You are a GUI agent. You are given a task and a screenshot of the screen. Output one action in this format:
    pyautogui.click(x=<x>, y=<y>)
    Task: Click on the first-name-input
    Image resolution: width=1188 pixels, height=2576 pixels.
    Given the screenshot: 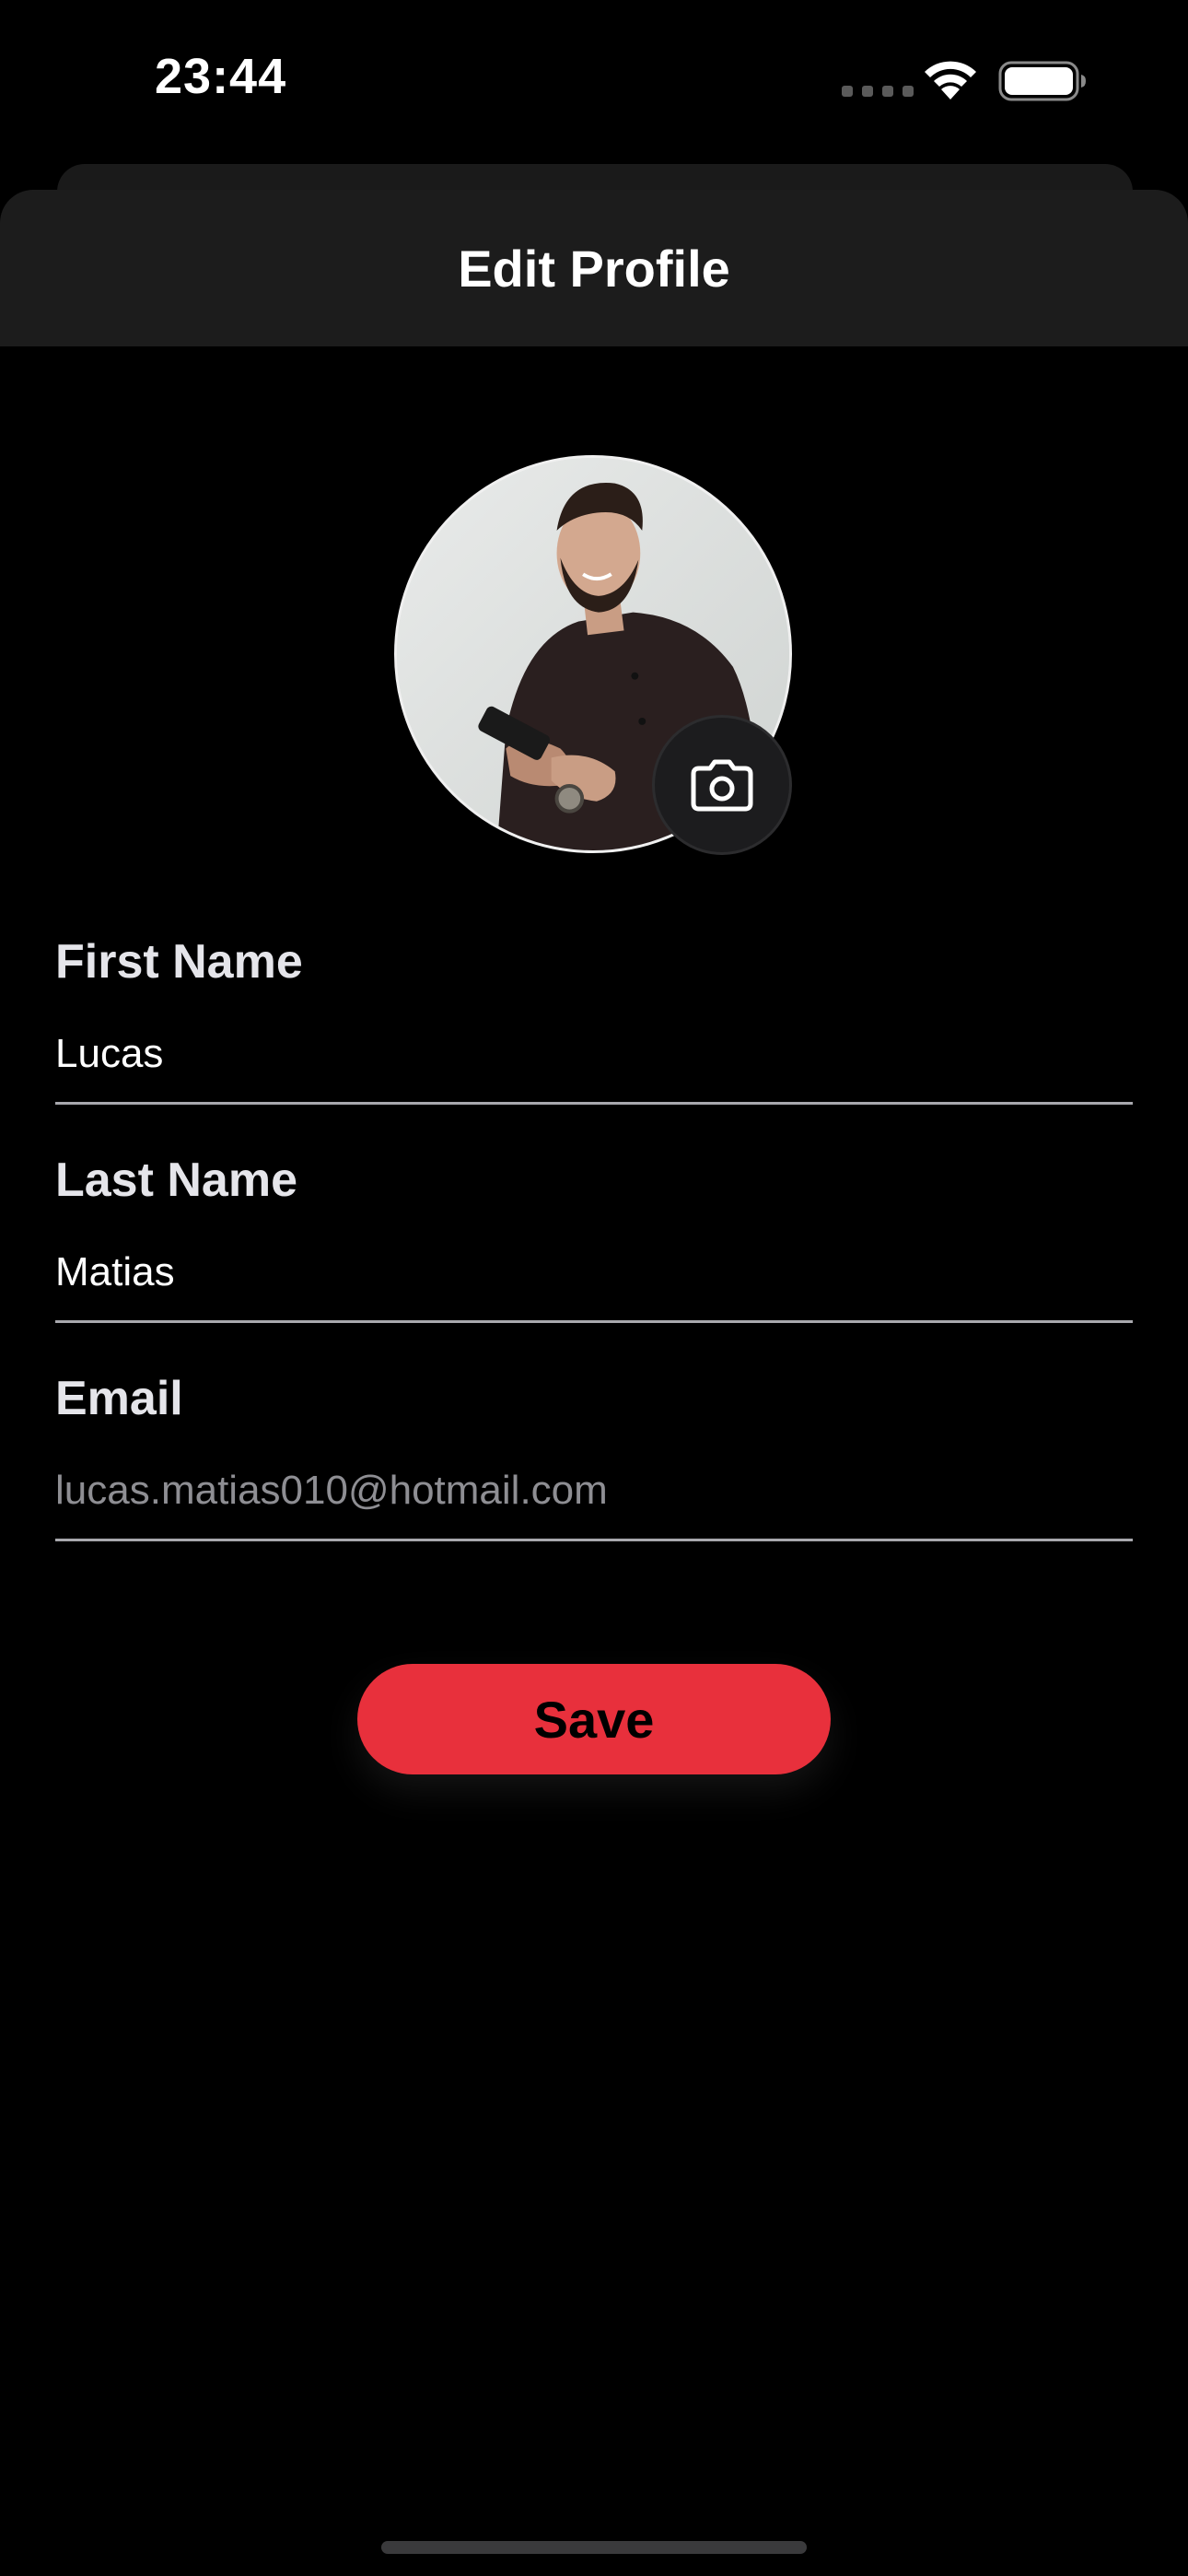 What is the action you would take?
    pyautogui.click(x=594, y=1054)
    